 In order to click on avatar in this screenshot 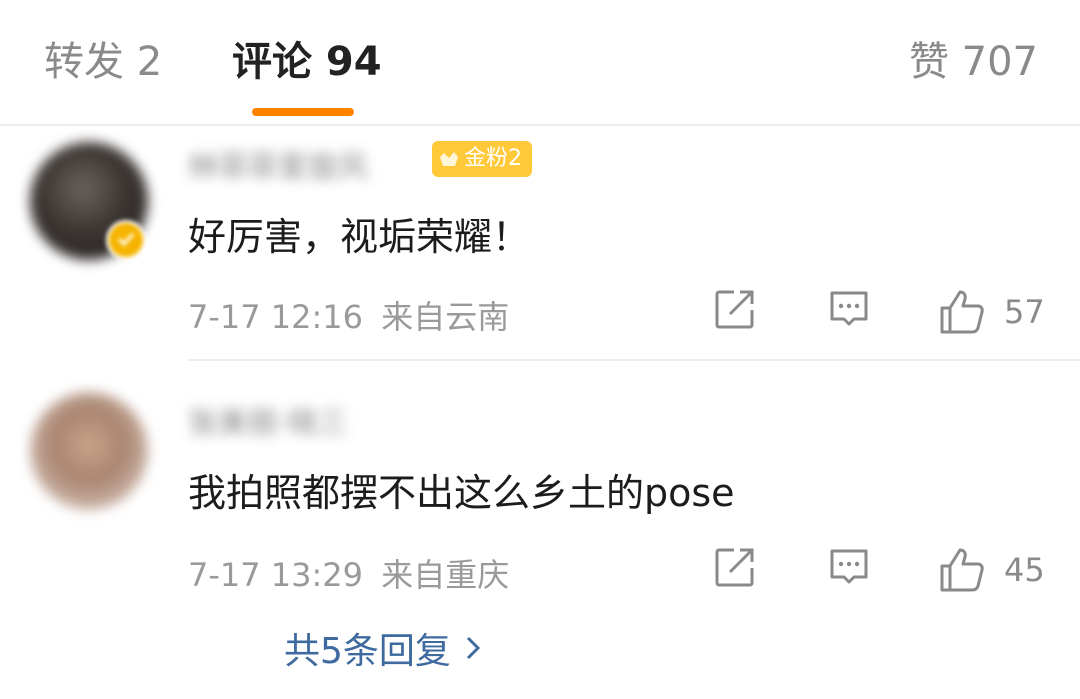, I will do `click(89, 451)`.